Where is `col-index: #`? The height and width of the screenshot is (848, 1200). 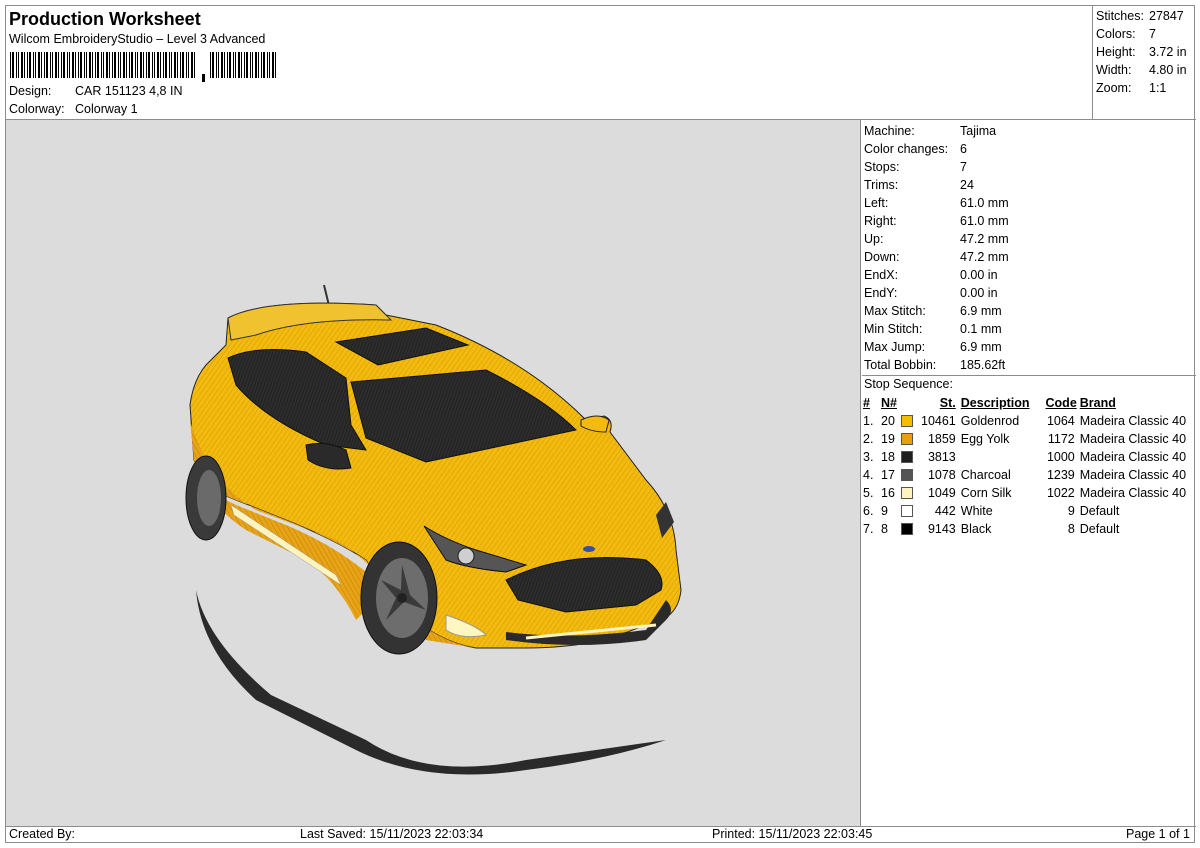
col-index: # is located at coordinates (866, 403).